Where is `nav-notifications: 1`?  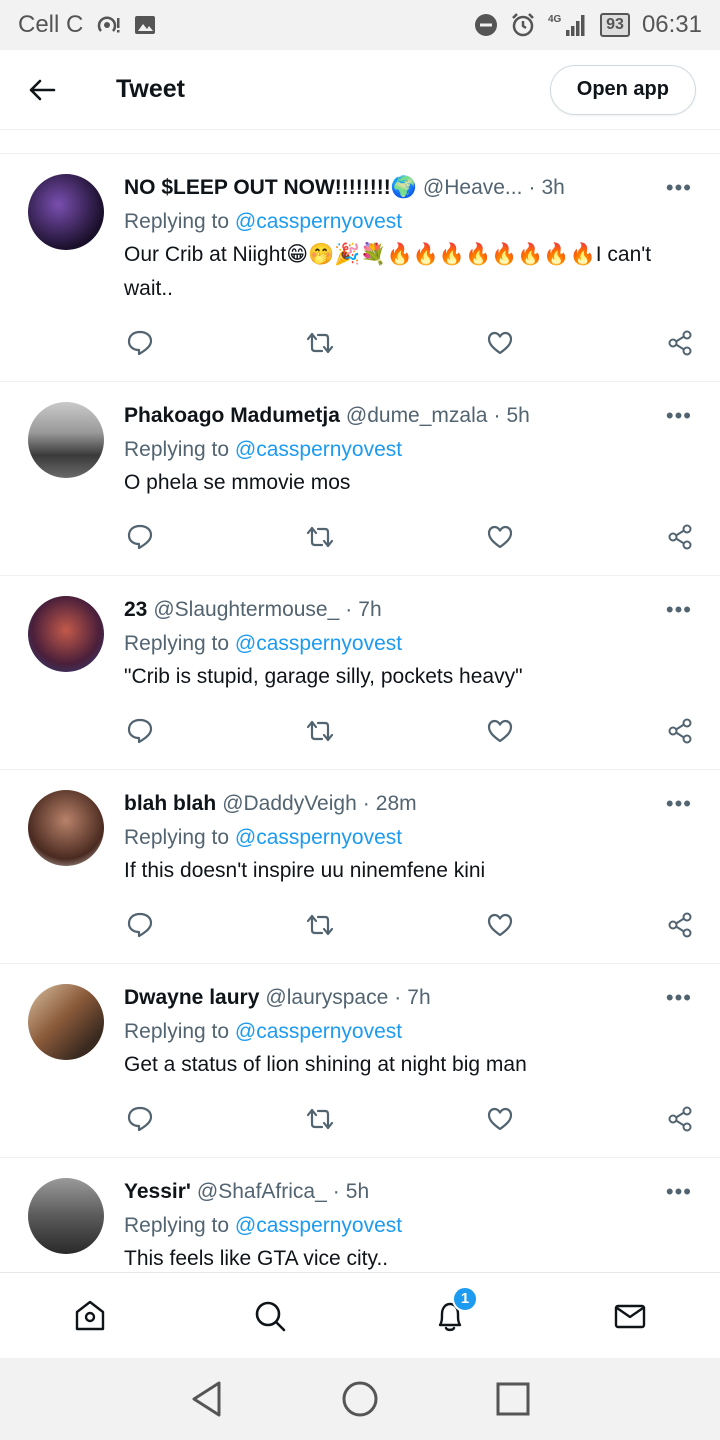 nav-notifications: 1 is located at coordinates (450, 1316).